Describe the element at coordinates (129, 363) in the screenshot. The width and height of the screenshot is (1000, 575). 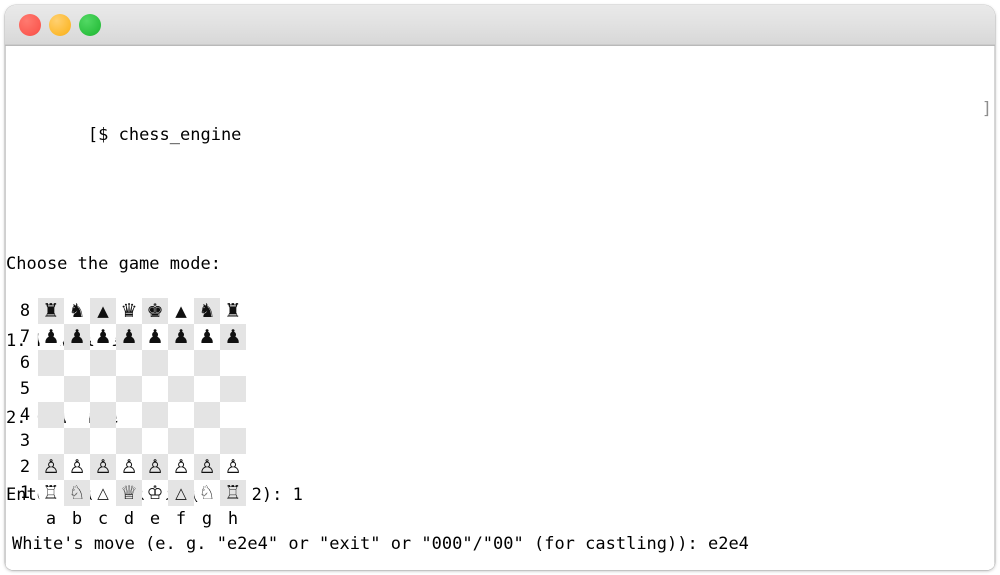
I see `board-square-d6` at that location.